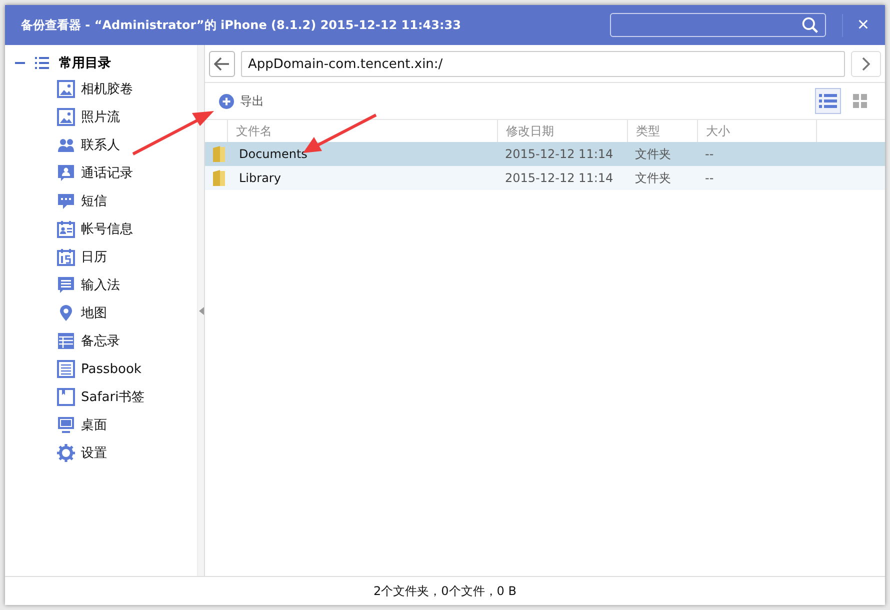 The height and width of the screenshot is (610, 890). What do you see at coordinates (101, 201) in the screenshot?
I see `sidebar-item: 短信` at bounding box center [101, 201].